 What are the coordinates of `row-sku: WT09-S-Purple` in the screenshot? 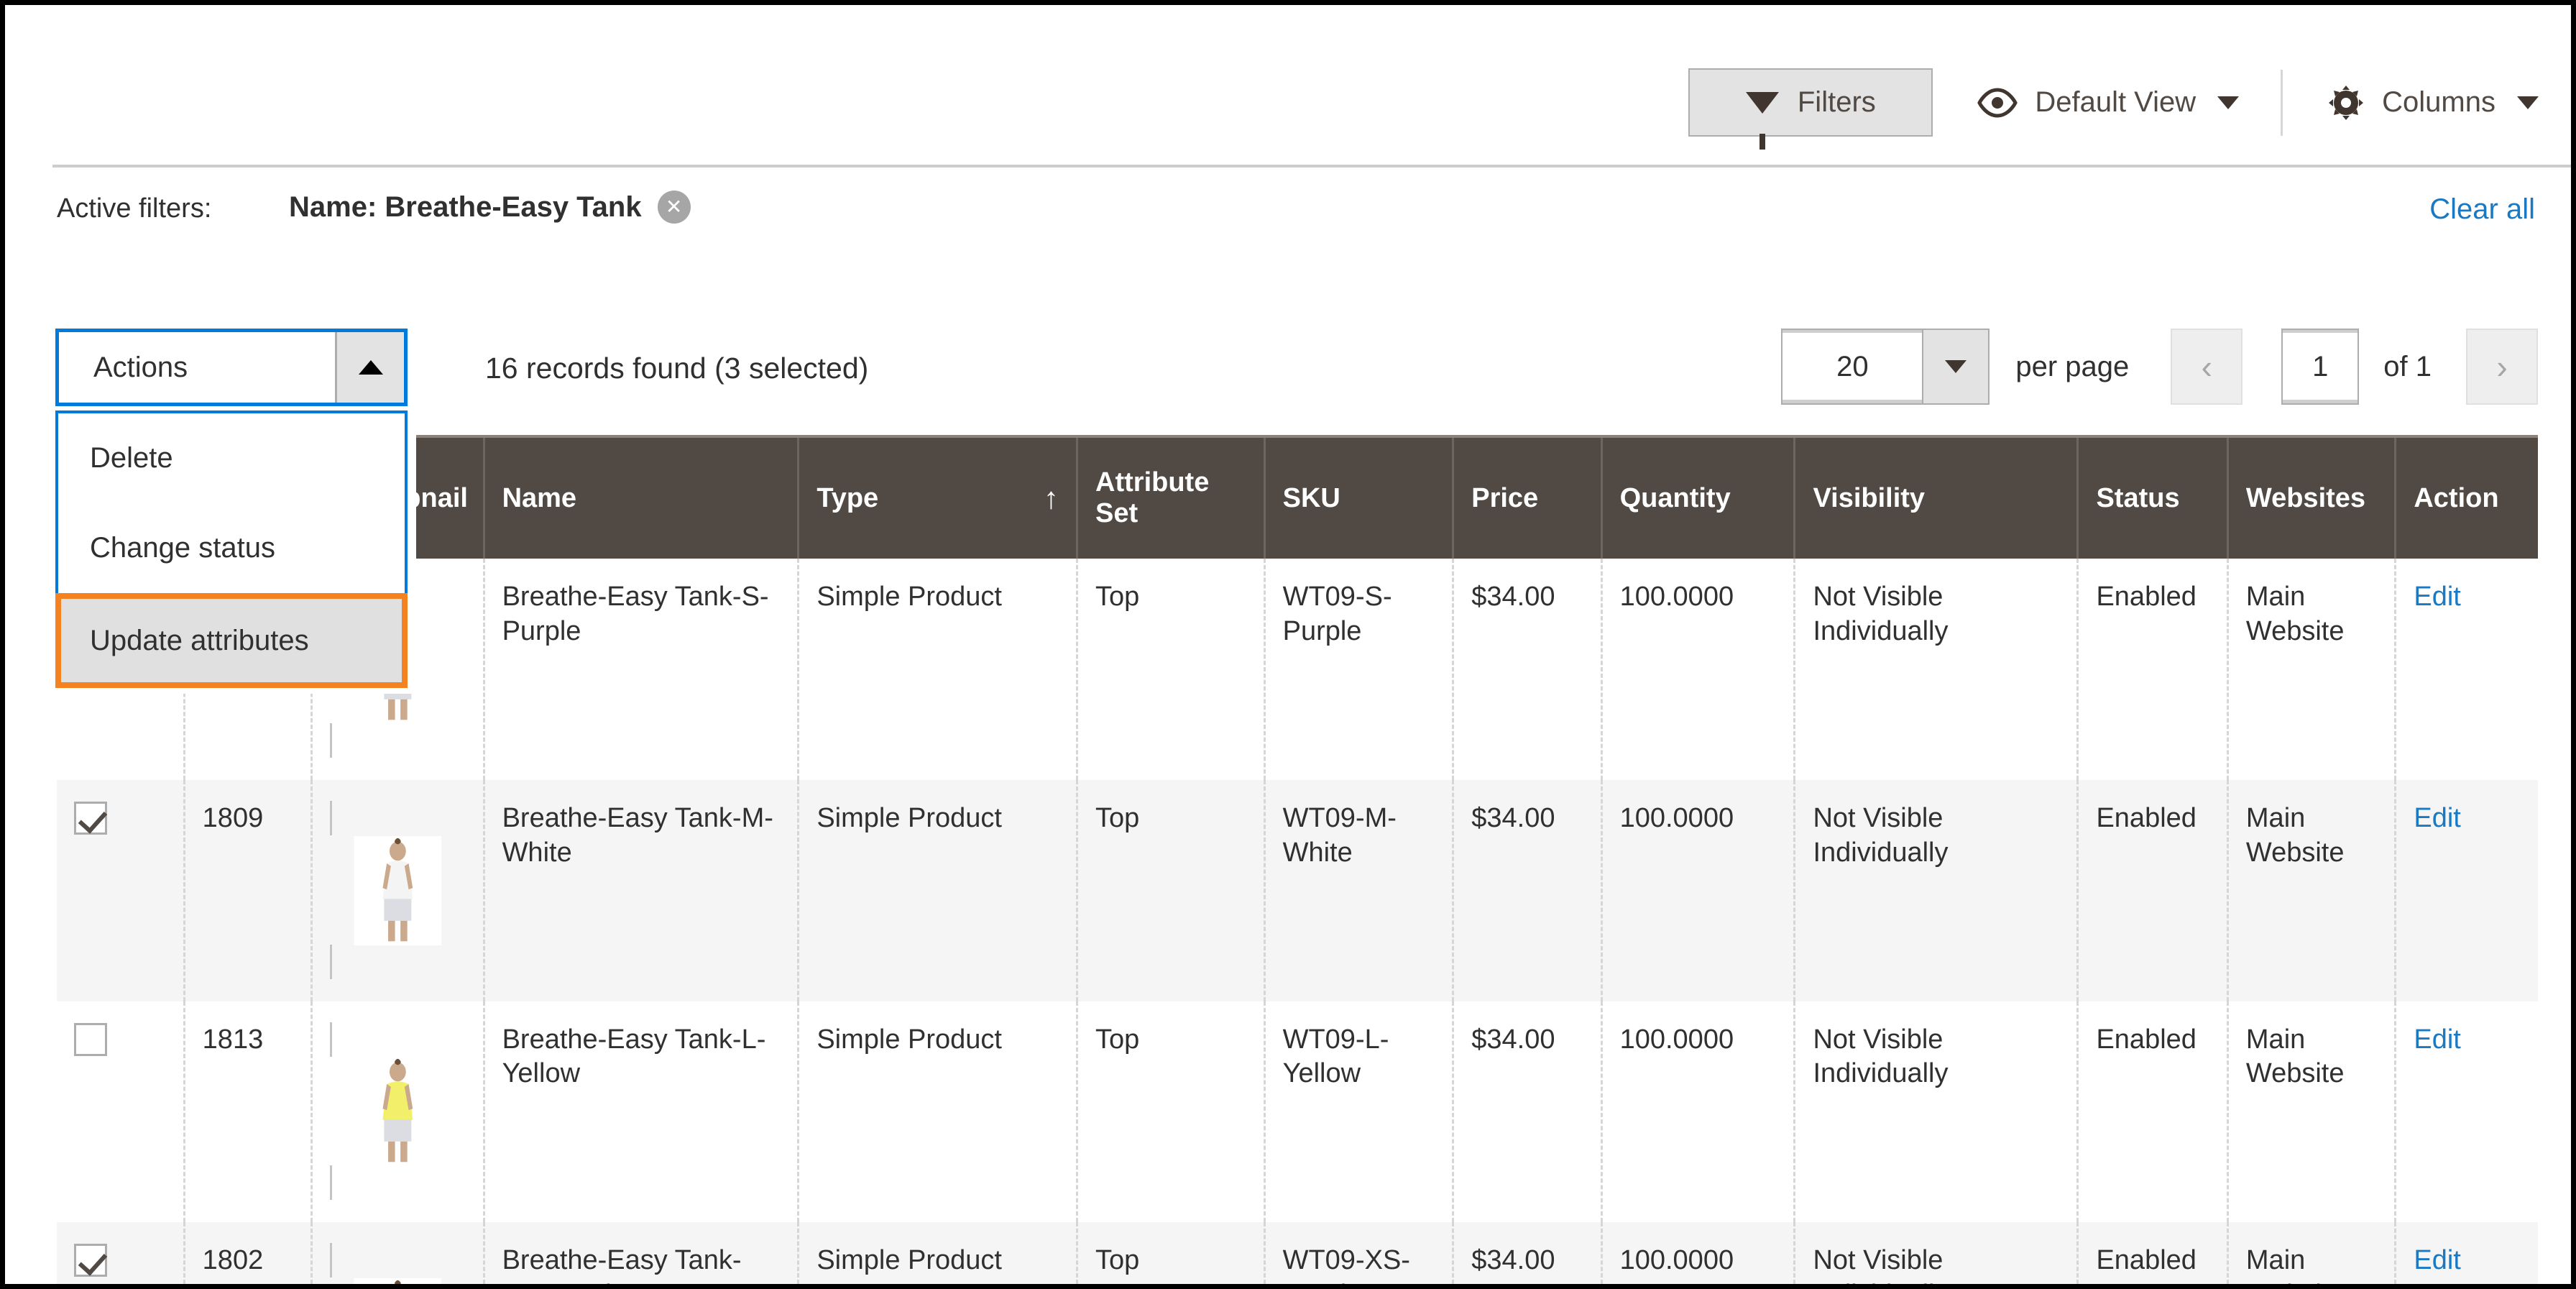 It's located at (1359, 669).